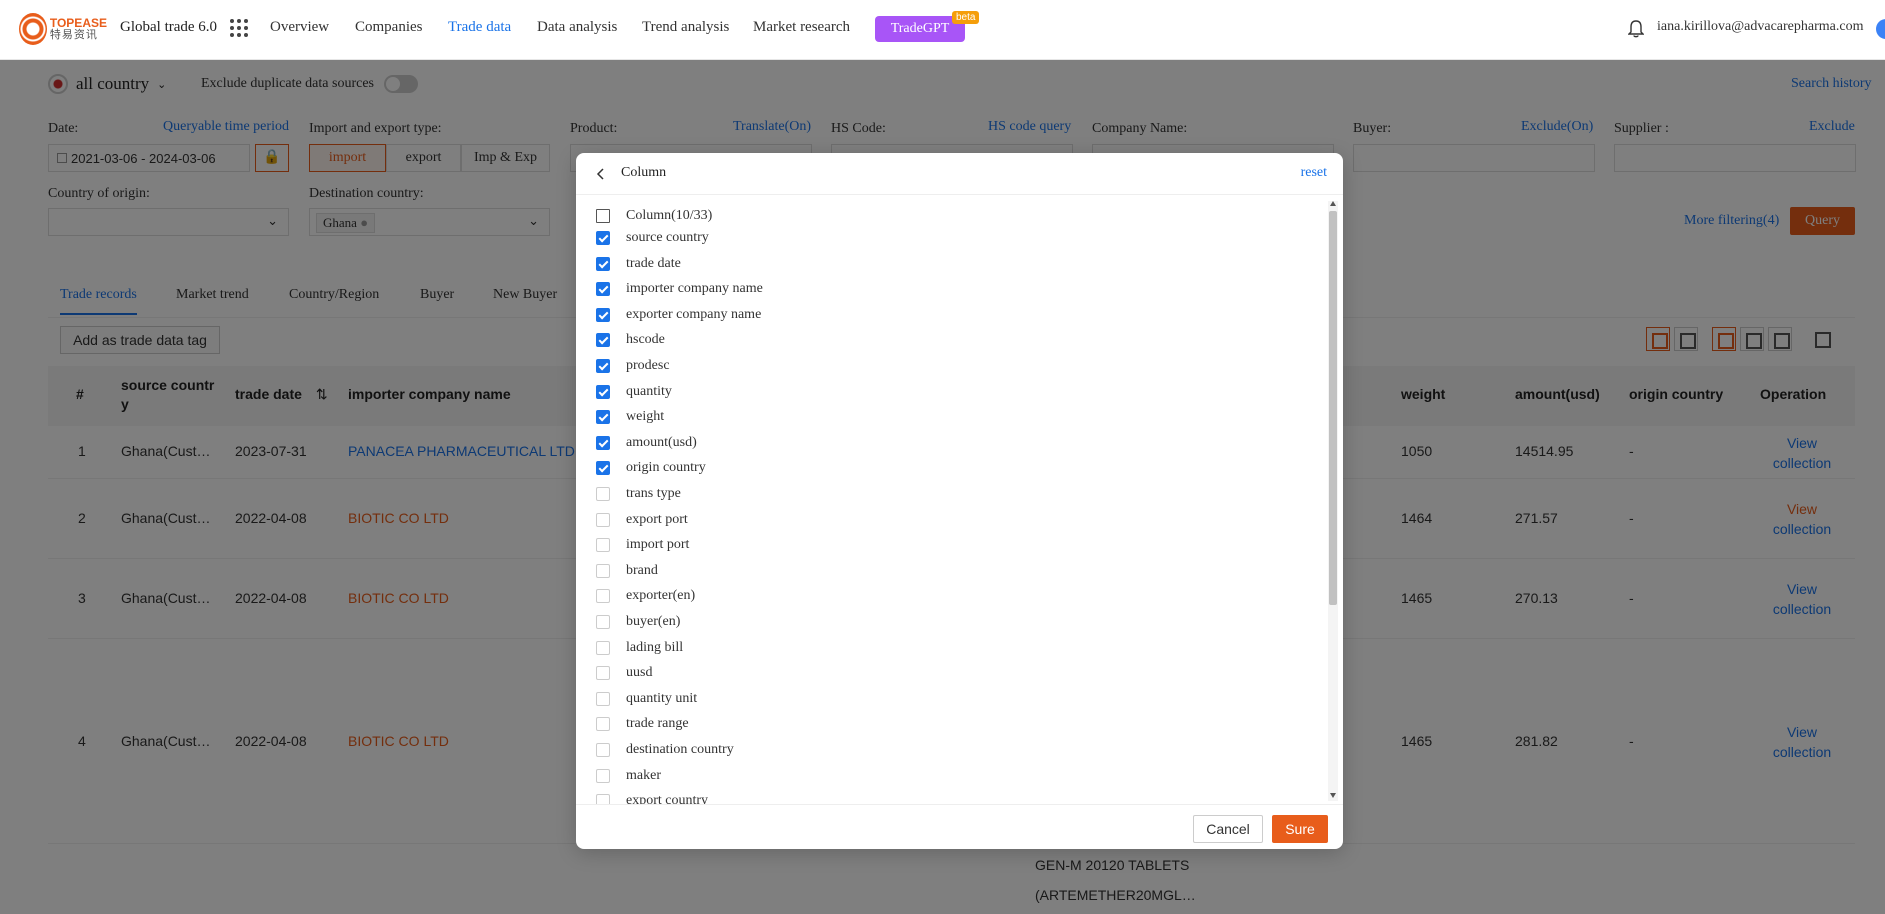  I want to click on column-option: lading bill, so click(639, 648).